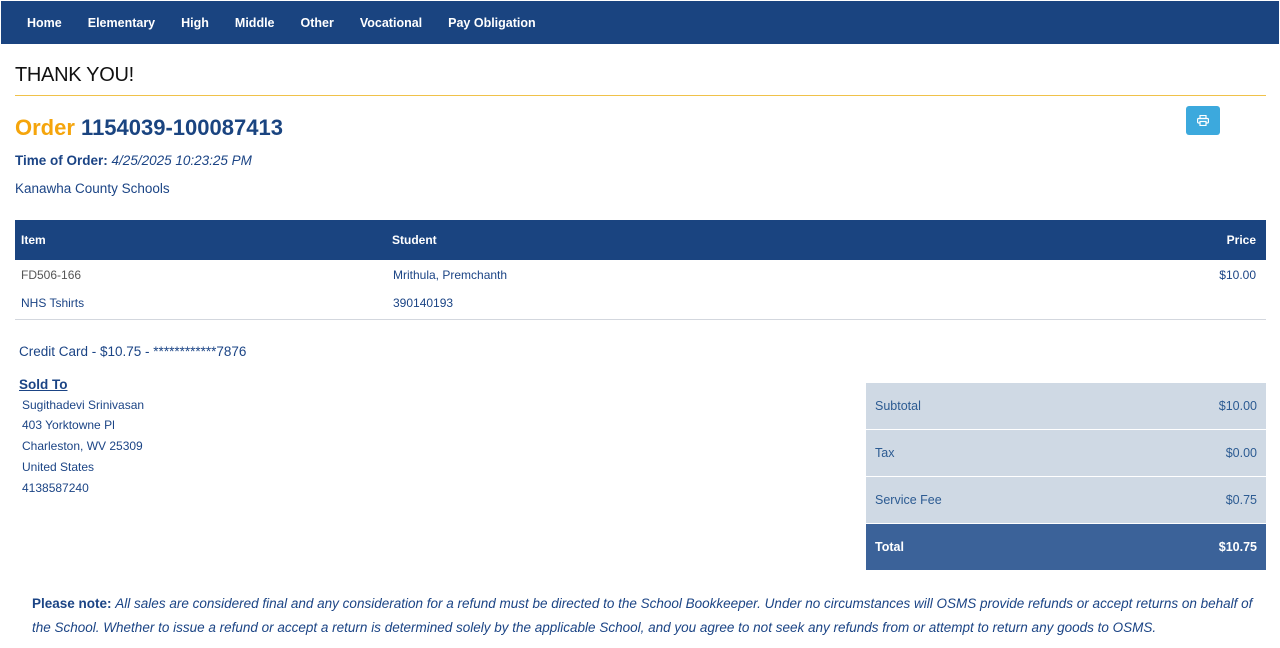 The width and height of the screenshot is (1280, 648). I want to click on header-price: Price, so click(1241, 240).